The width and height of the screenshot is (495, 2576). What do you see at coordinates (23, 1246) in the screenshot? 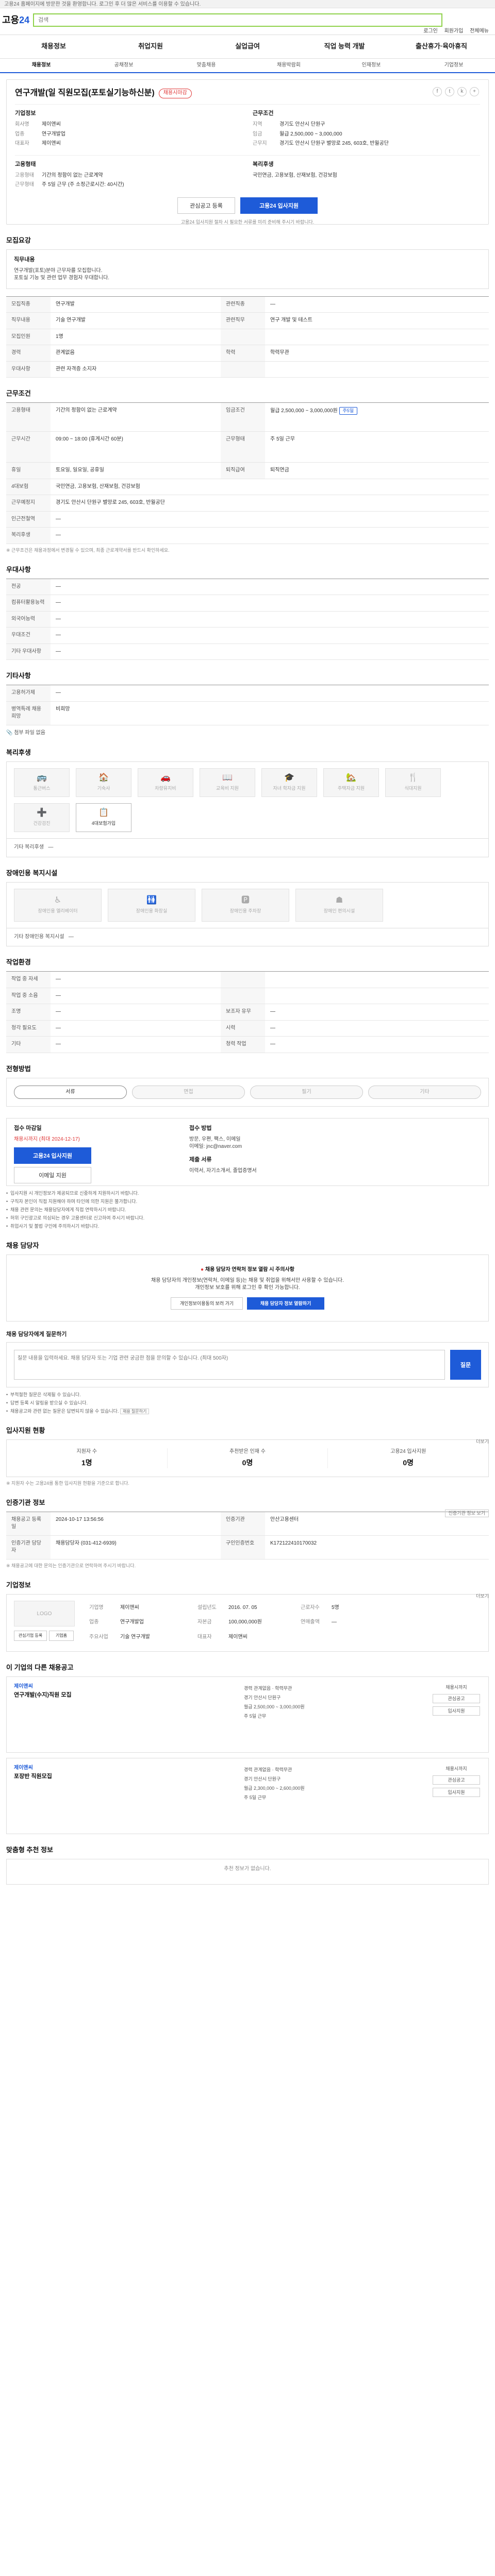
I see `section-title: 채용 담당자` at bounding box center [23, 1246].